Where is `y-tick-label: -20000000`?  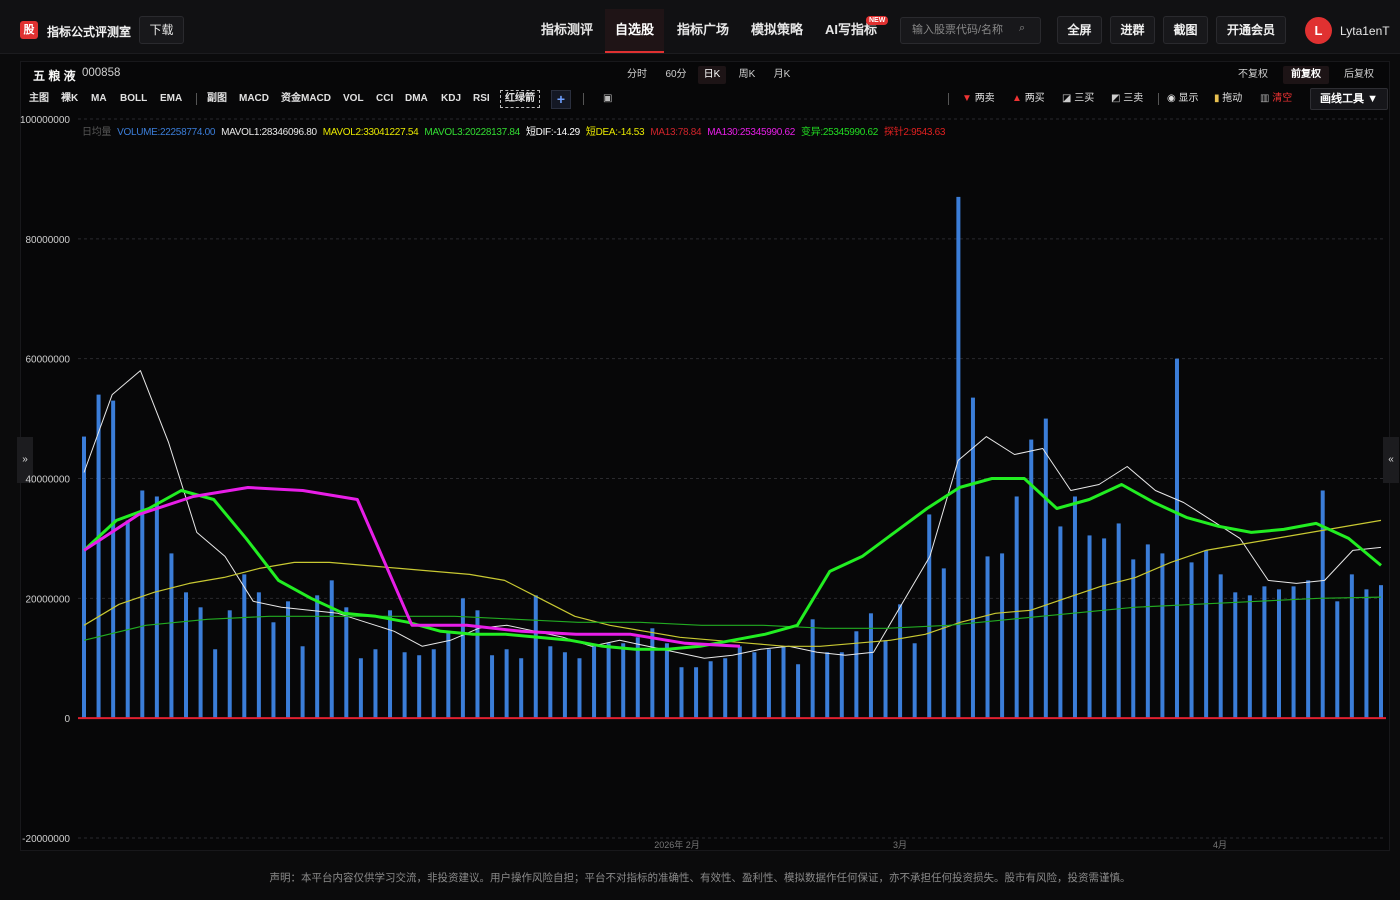
y-tick-label: -20000000 is located at coordinates (46, 839).